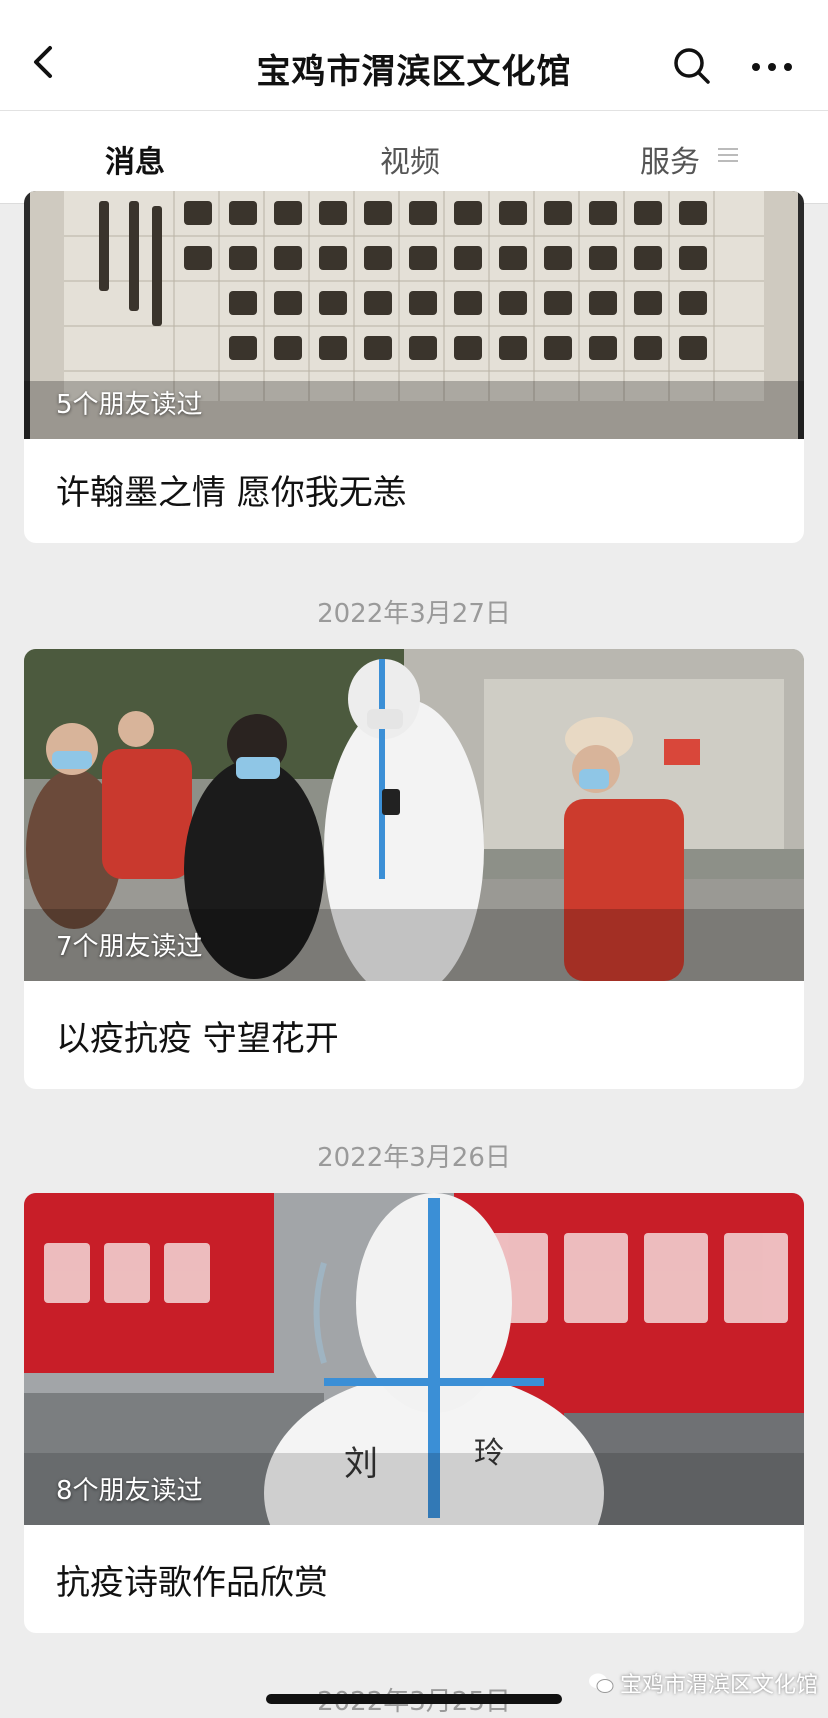 Image resolution: width=828 pixels, height=1718 pixels. What do you see at coordinates (670, 159) in the screenshot?
I see `tab-services: 服务` at bounding box center [670, 159].